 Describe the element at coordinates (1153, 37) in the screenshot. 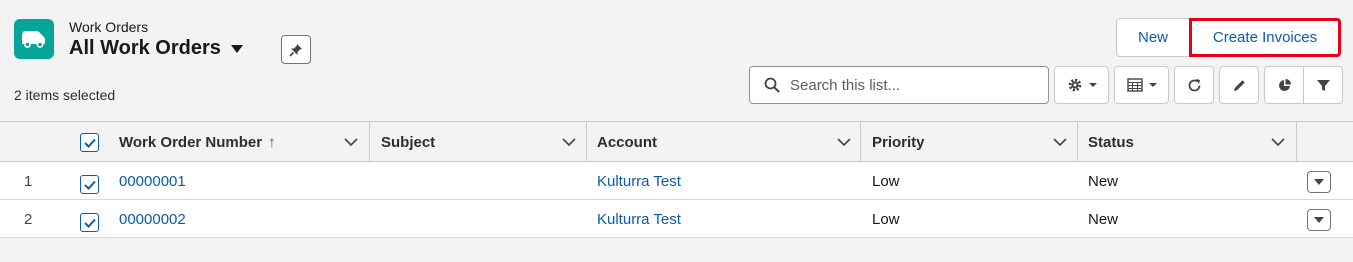

I see `new-button: New` at that location.